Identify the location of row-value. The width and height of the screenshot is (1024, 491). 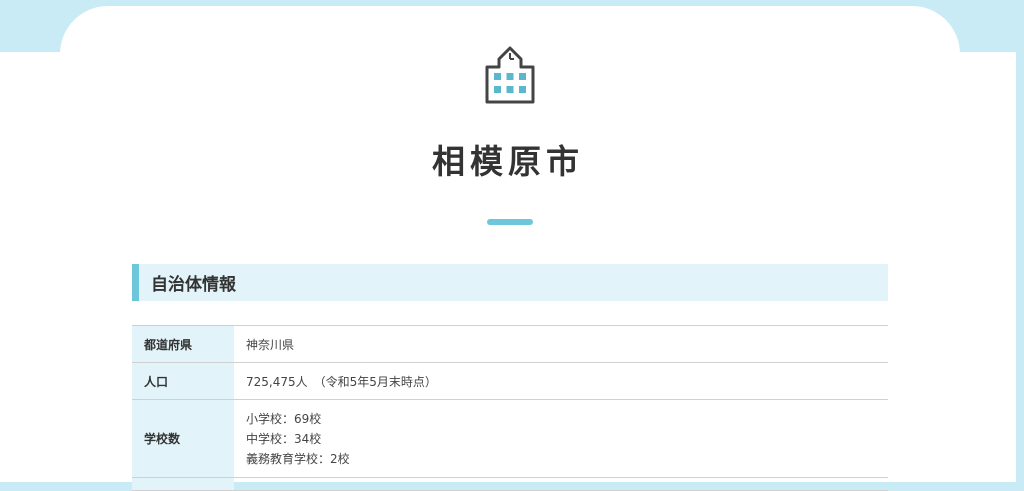
(561, 484).